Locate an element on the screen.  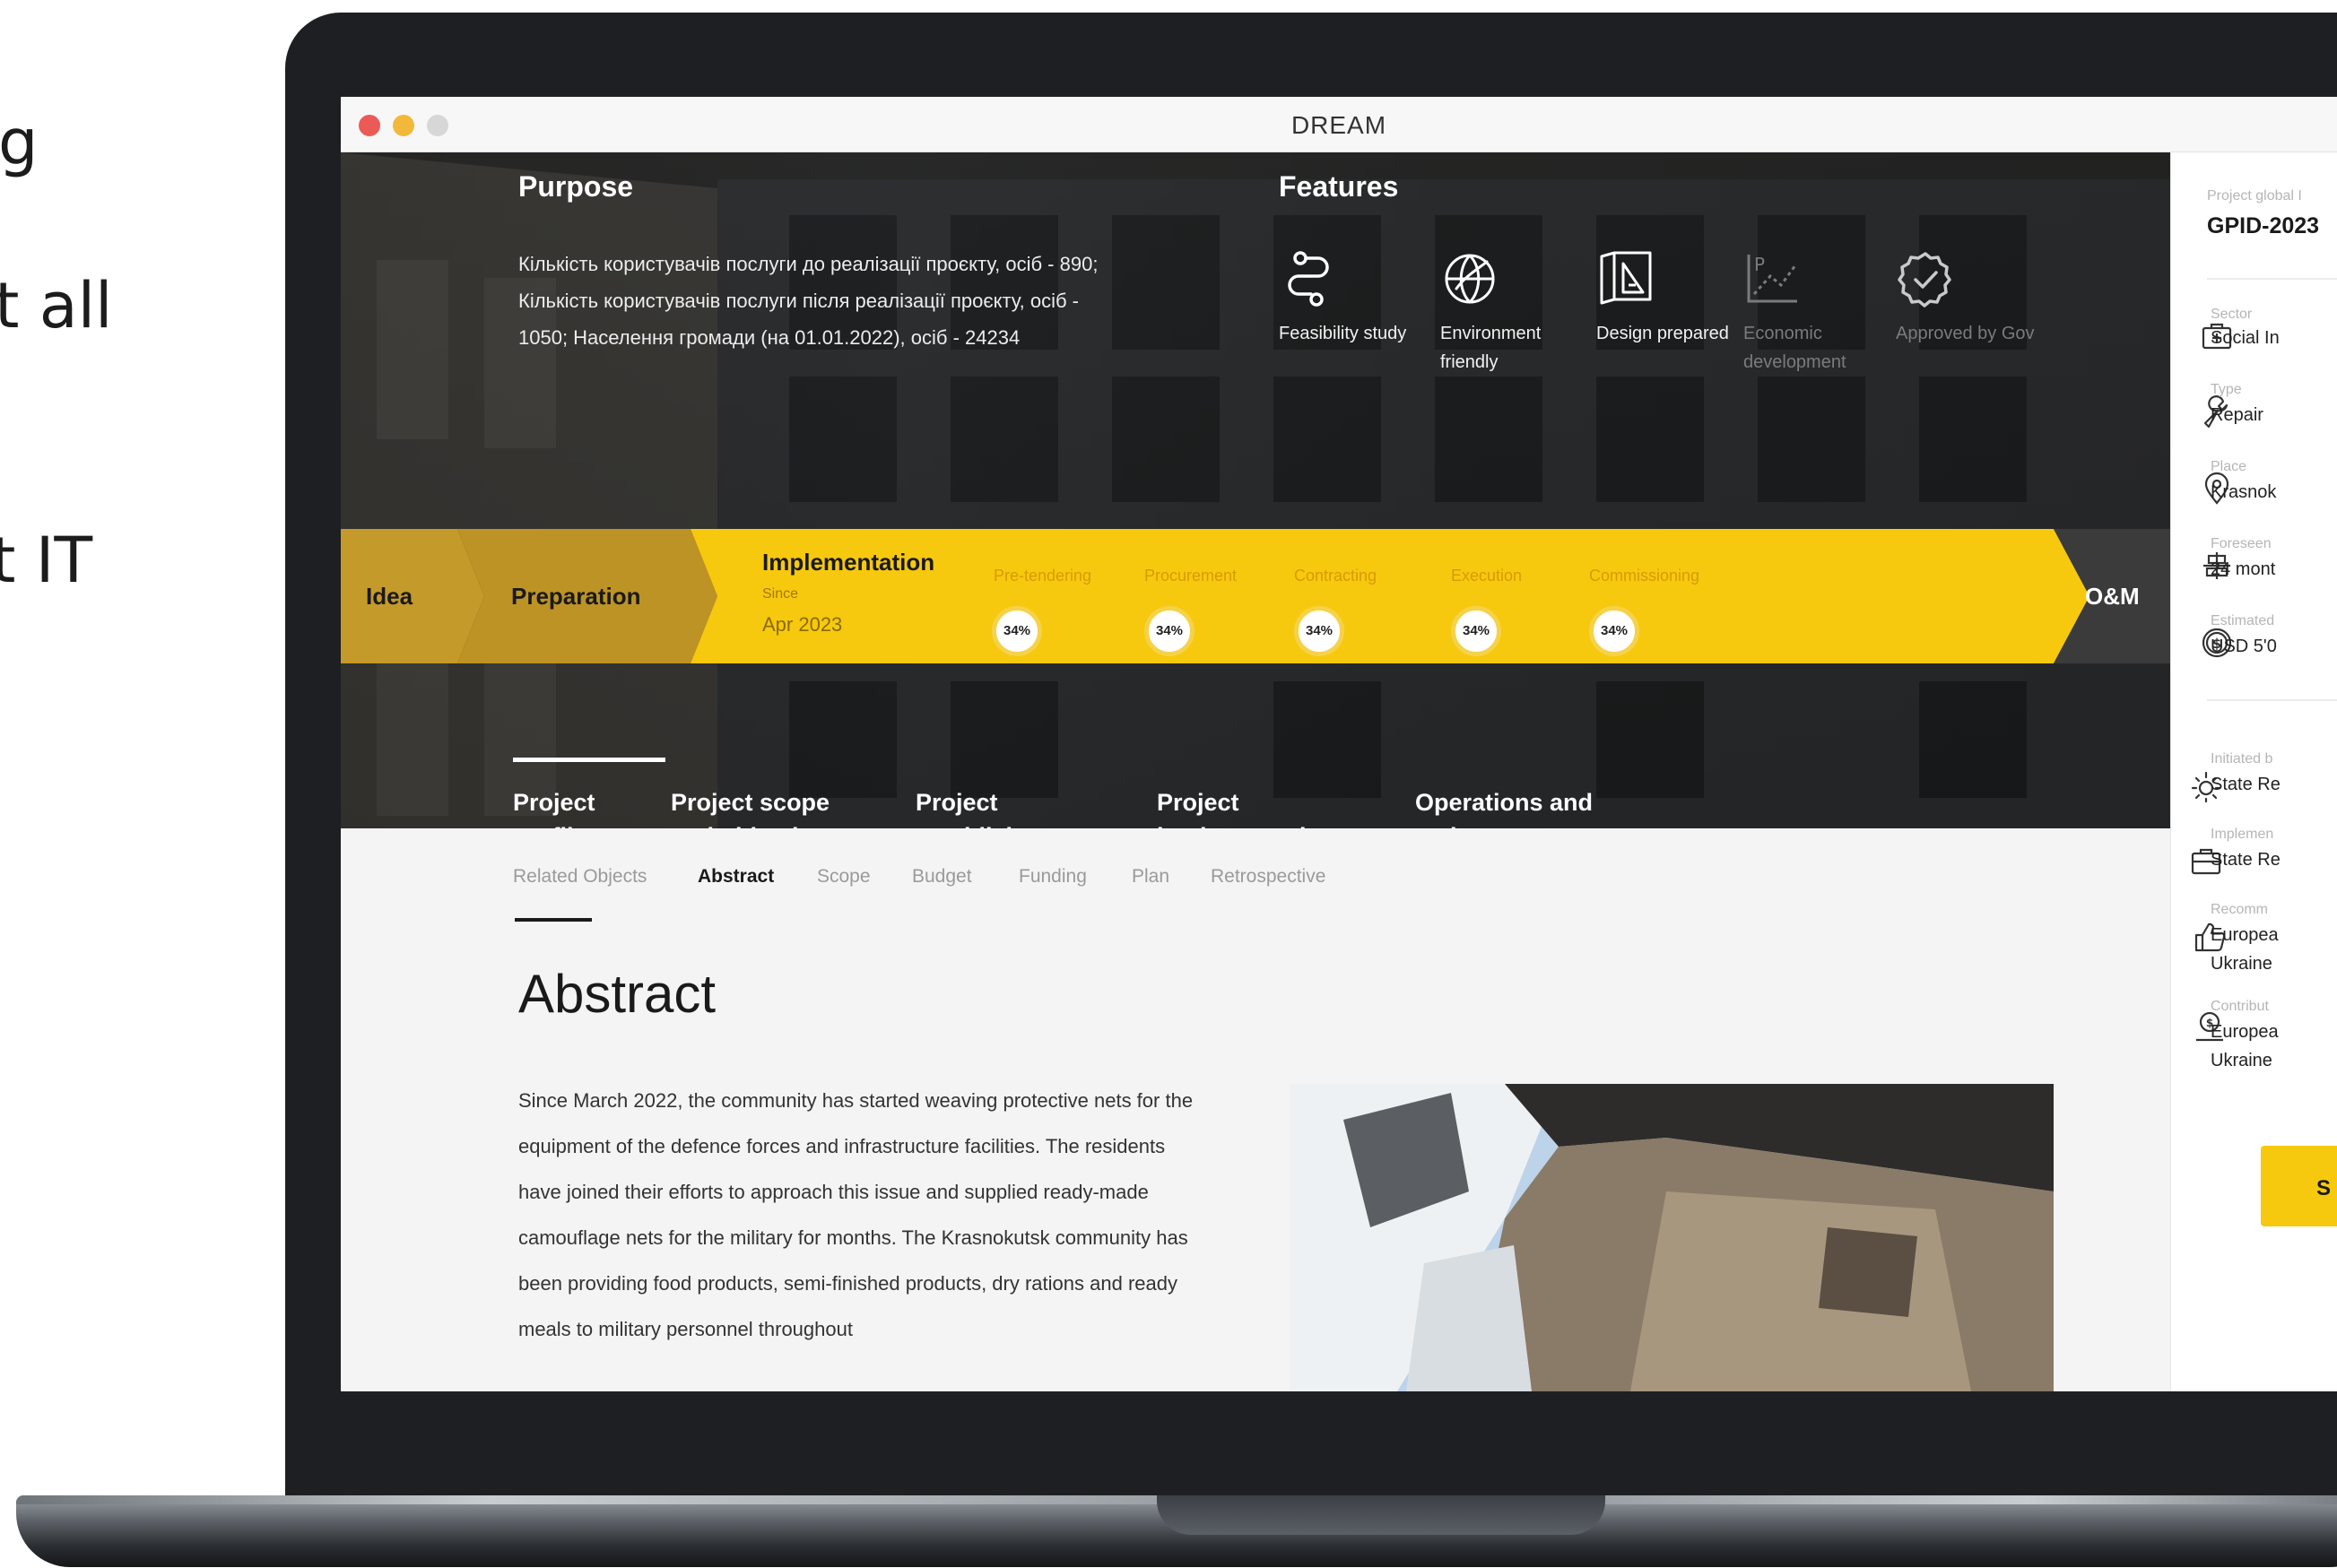
check-circle-icon is located at coordinates (1924, 280).